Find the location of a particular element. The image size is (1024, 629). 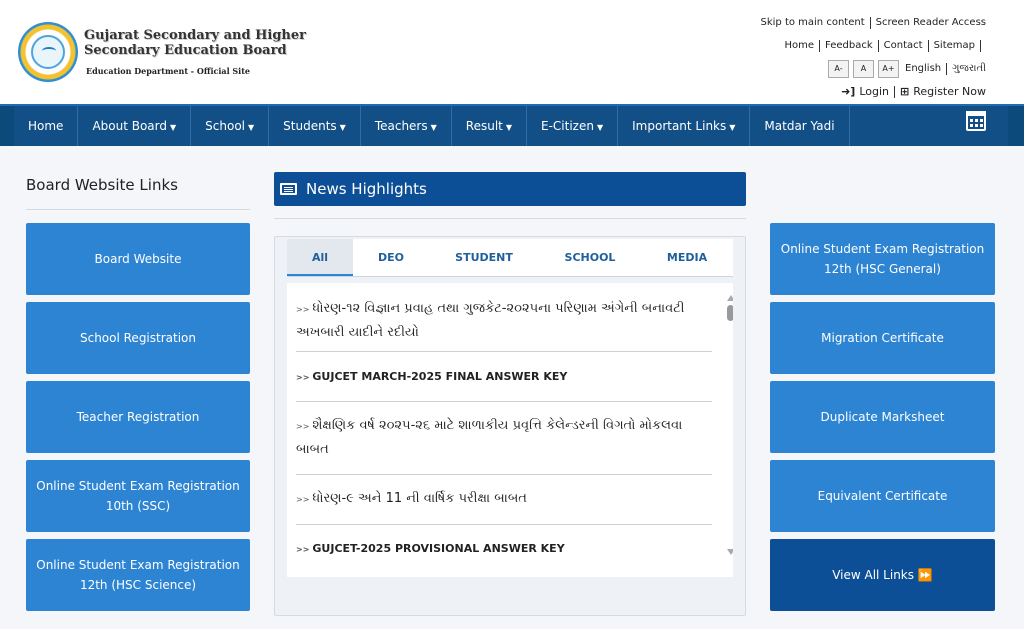

nav-item-label: Matdar Yadi is located at coordinates (799, 126).